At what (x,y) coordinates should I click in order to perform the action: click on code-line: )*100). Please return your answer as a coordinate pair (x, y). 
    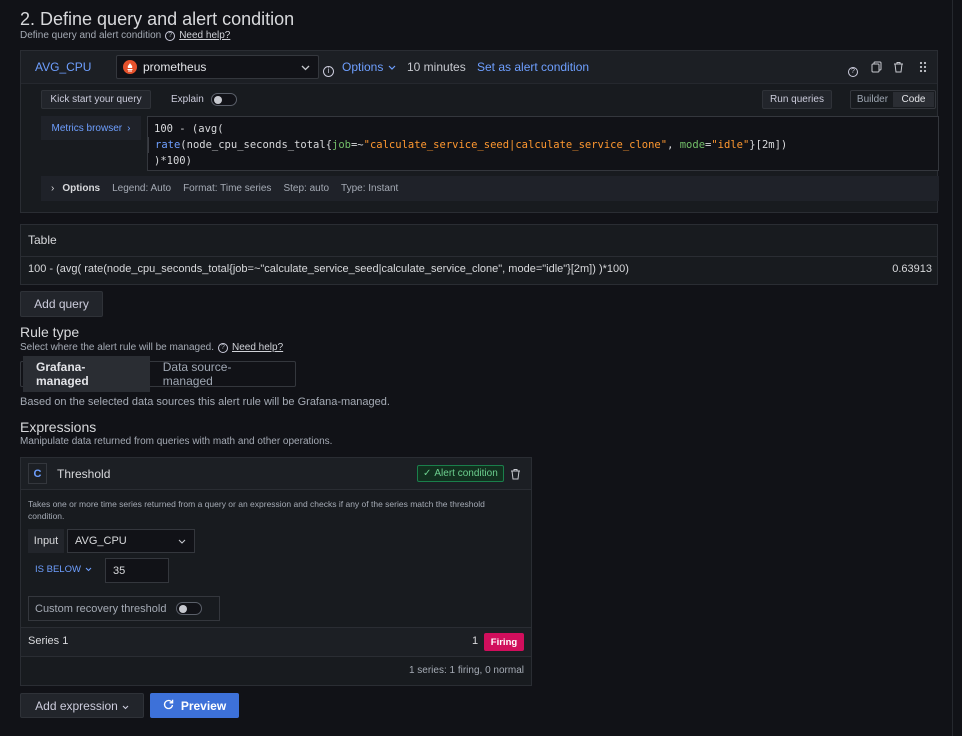
    Looking at the image, I should click on (173, 161).